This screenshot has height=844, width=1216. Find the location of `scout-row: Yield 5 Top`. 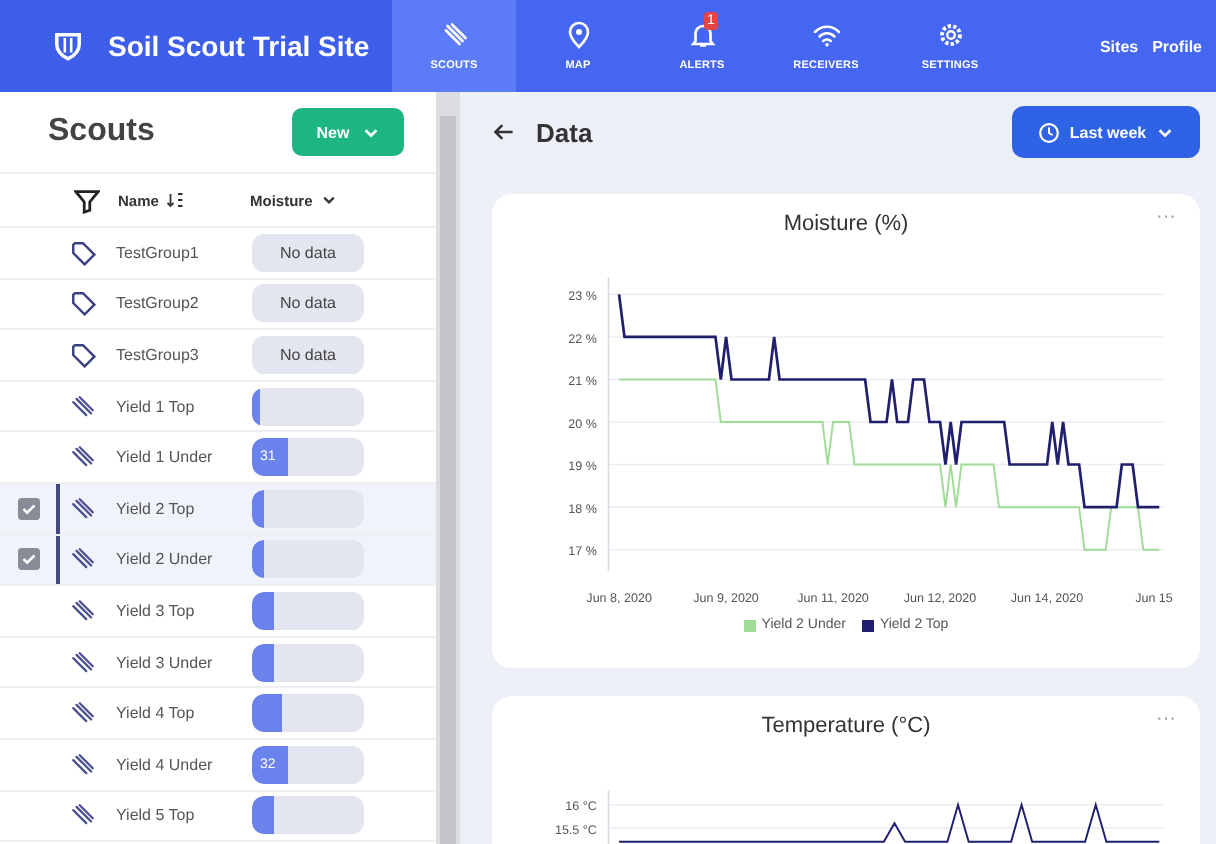

scout-row: Yield 5 Top is located at coordinates (218, 817).